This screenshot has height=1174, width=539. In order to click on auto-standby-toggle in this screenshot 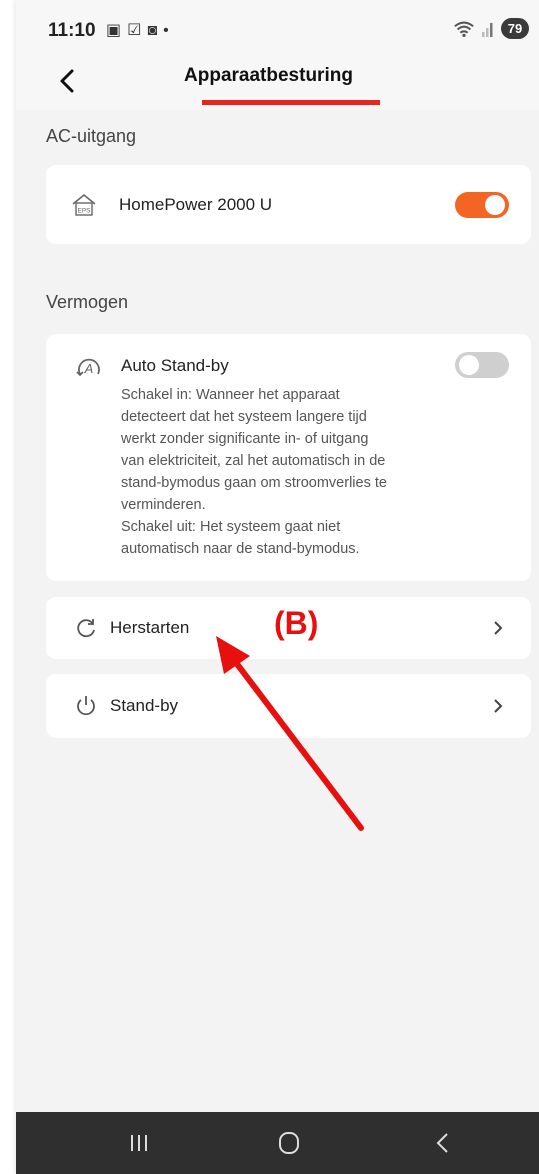, I will do `click(482, 365)`.